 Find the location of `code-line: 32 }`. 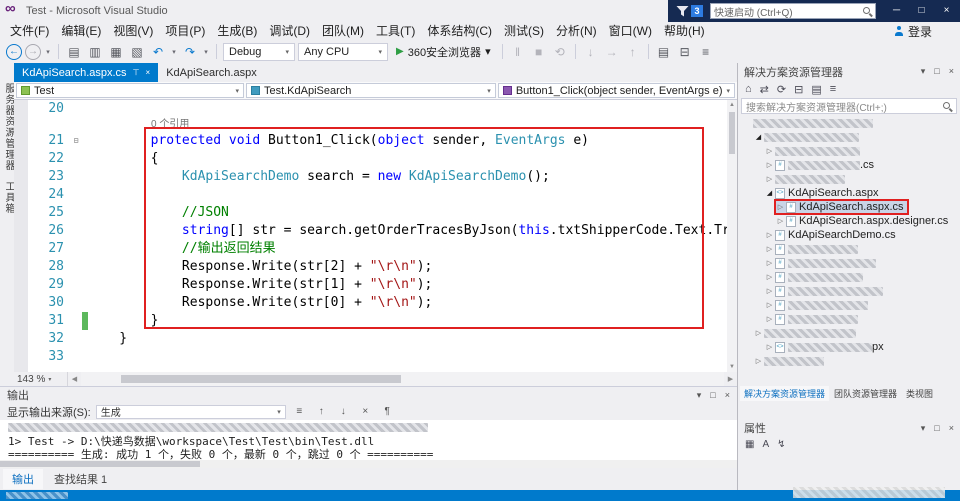

code-line: 32 } is located at coordinates (370, 339).